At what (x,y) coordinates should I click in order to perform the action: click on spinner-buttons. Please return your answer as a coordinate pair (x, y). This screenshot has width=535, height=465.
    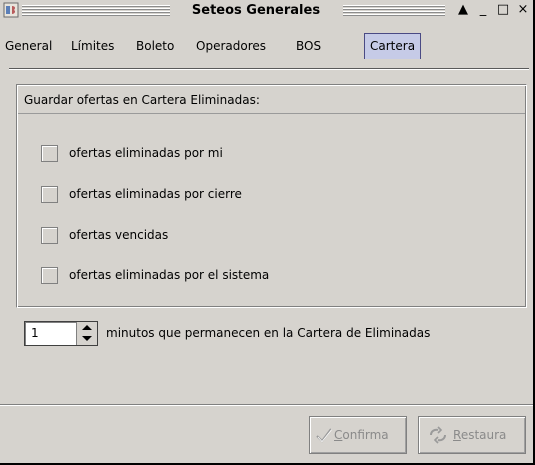
    Looking at the image, I should click on (86, 333).